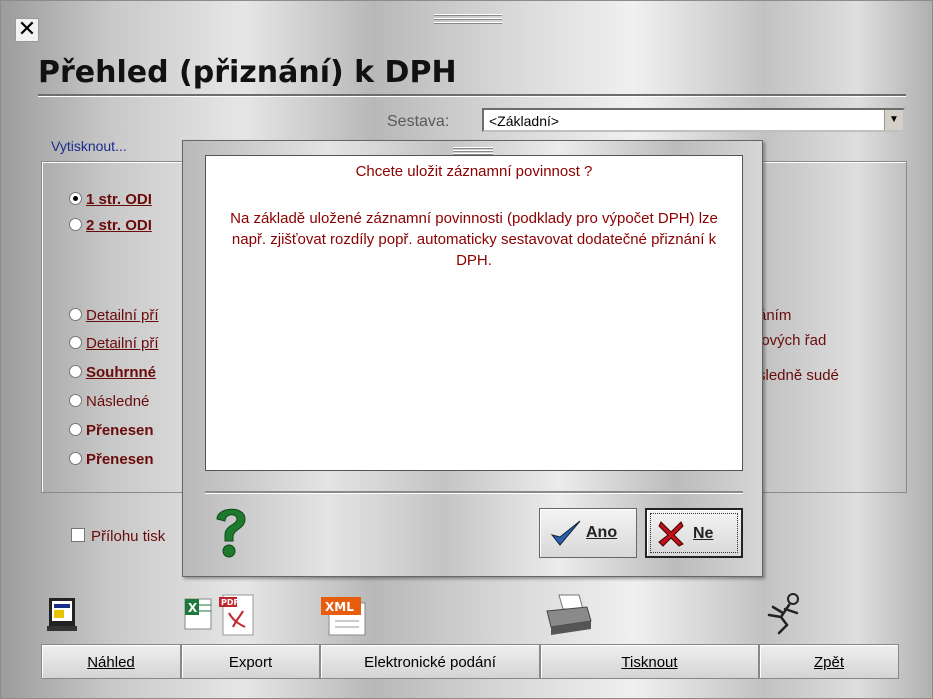 The image size is (933, 699). Describe the element at coordinates (110, 225) in the screenshot. I see `option-2-str: 2 str. ODI` at that location.